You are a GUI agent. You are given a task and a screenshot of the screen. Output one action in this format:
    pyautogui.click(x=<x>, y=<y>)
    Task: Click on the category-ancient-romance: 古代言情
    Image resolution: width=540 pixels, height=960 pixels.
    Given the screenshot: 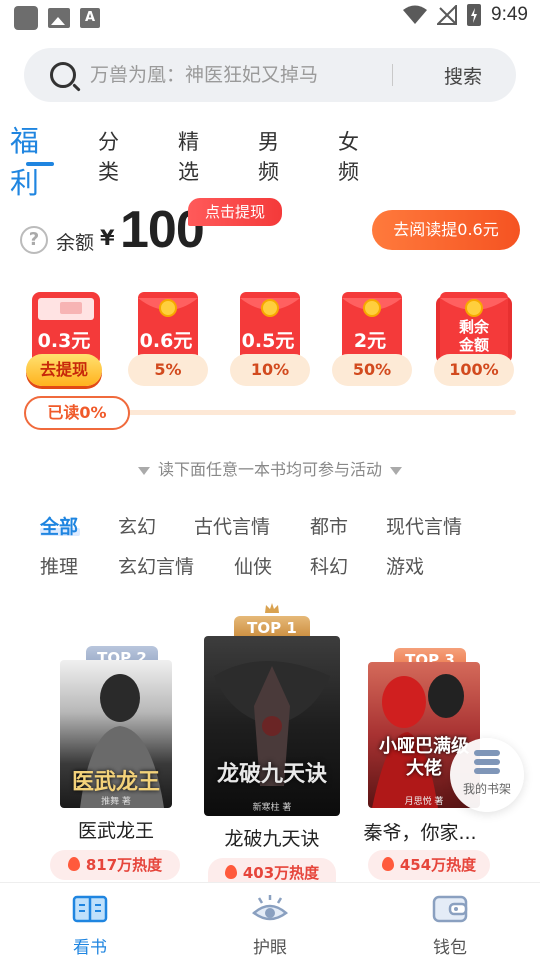 What is the action you would take?
    pyautogui.click(x=232, y=525)
    